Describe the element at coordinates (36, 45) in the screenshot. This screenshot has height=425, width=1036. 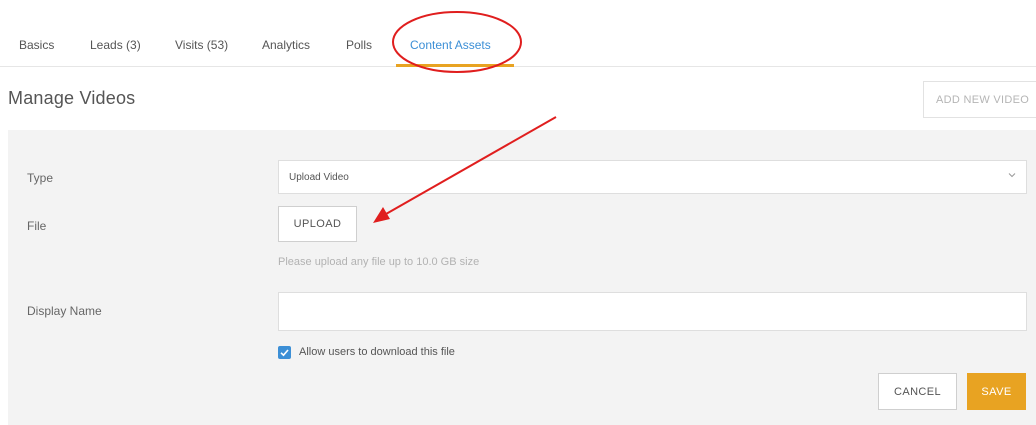
I see `tab-basics: Basics` at that location.